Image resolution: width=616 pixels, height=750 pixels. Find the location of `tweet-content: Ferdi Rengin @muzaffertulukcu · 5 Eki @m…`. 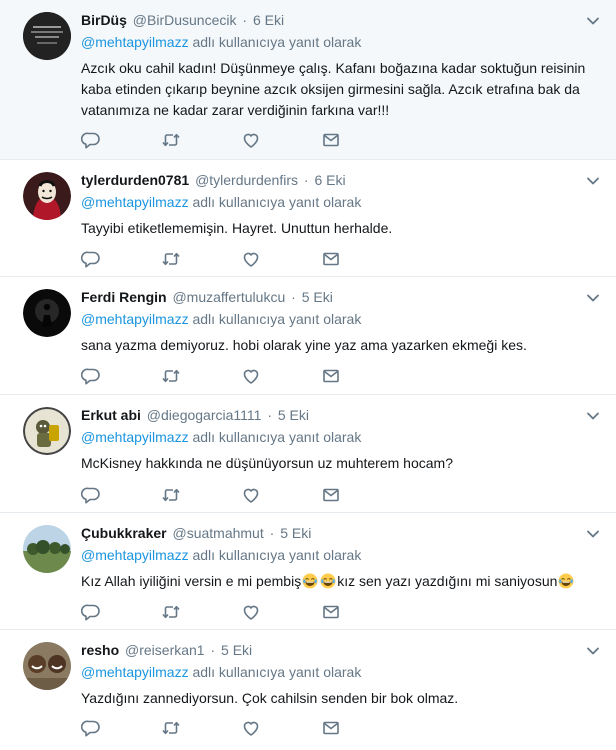

tweet-content: Ferdi Rengin @muzaffertulukcu · 5 Eki @m… is located at coordinates (338, 321).